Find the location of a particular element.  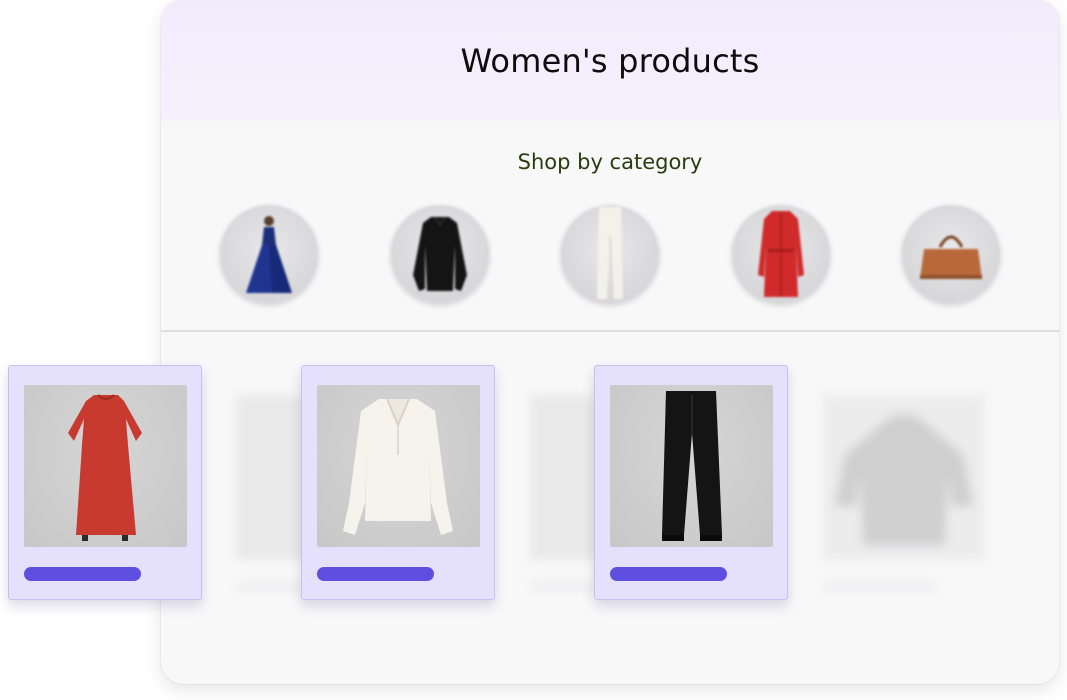

product-card-white-blouse is located at coordinates (398, 482).